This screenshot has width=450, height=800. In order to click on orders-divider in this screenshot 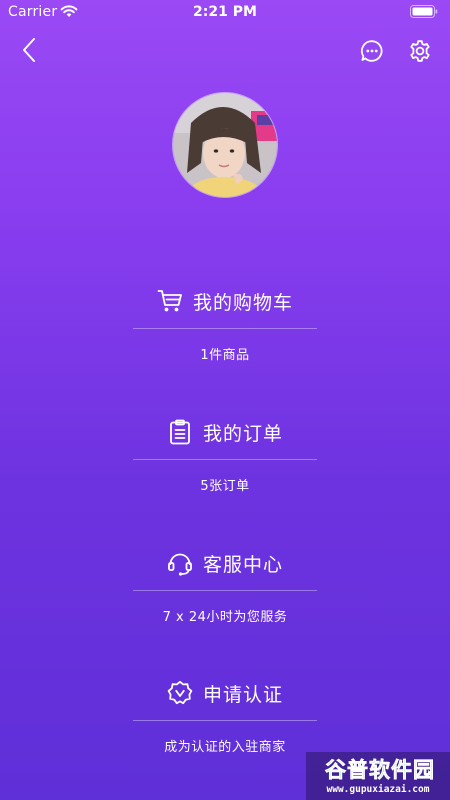, I will do `click(225, 459)`.